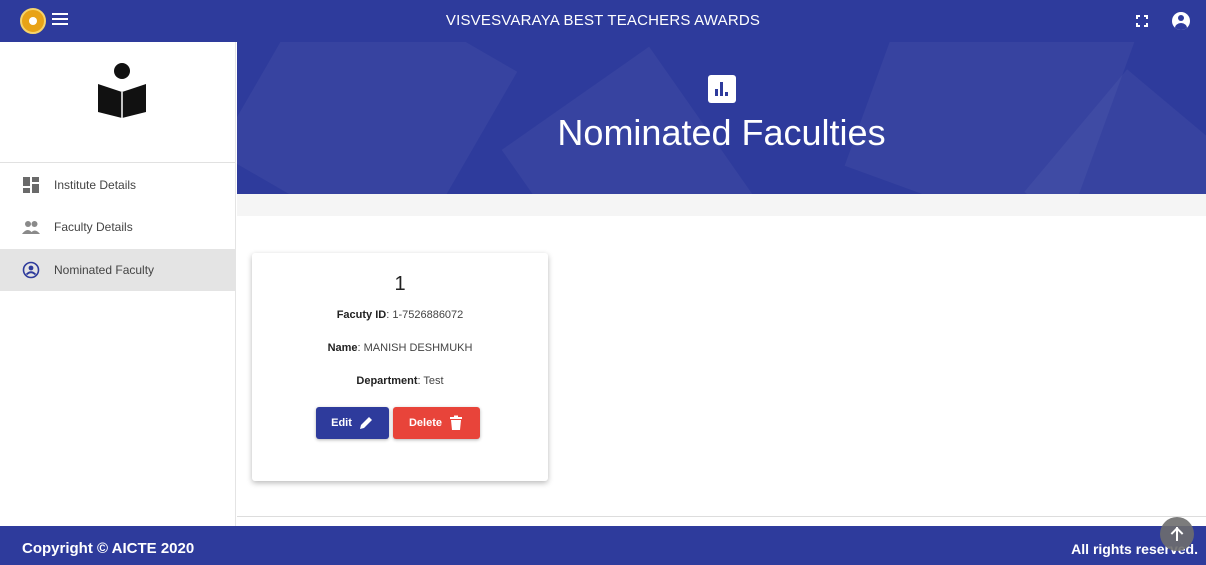  What do you see at coordinates (722, 89) in the screenshot?
I see `bar-chart-icon` at bounding box center [722, 89].